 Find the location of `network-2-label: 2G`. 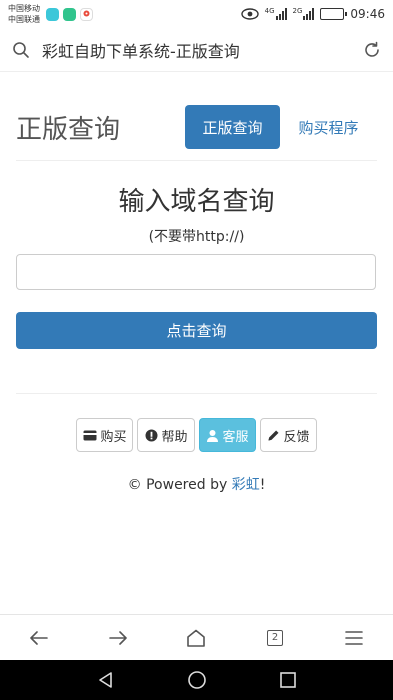

network-2-label: 2G is located at coordinates (297, 11).